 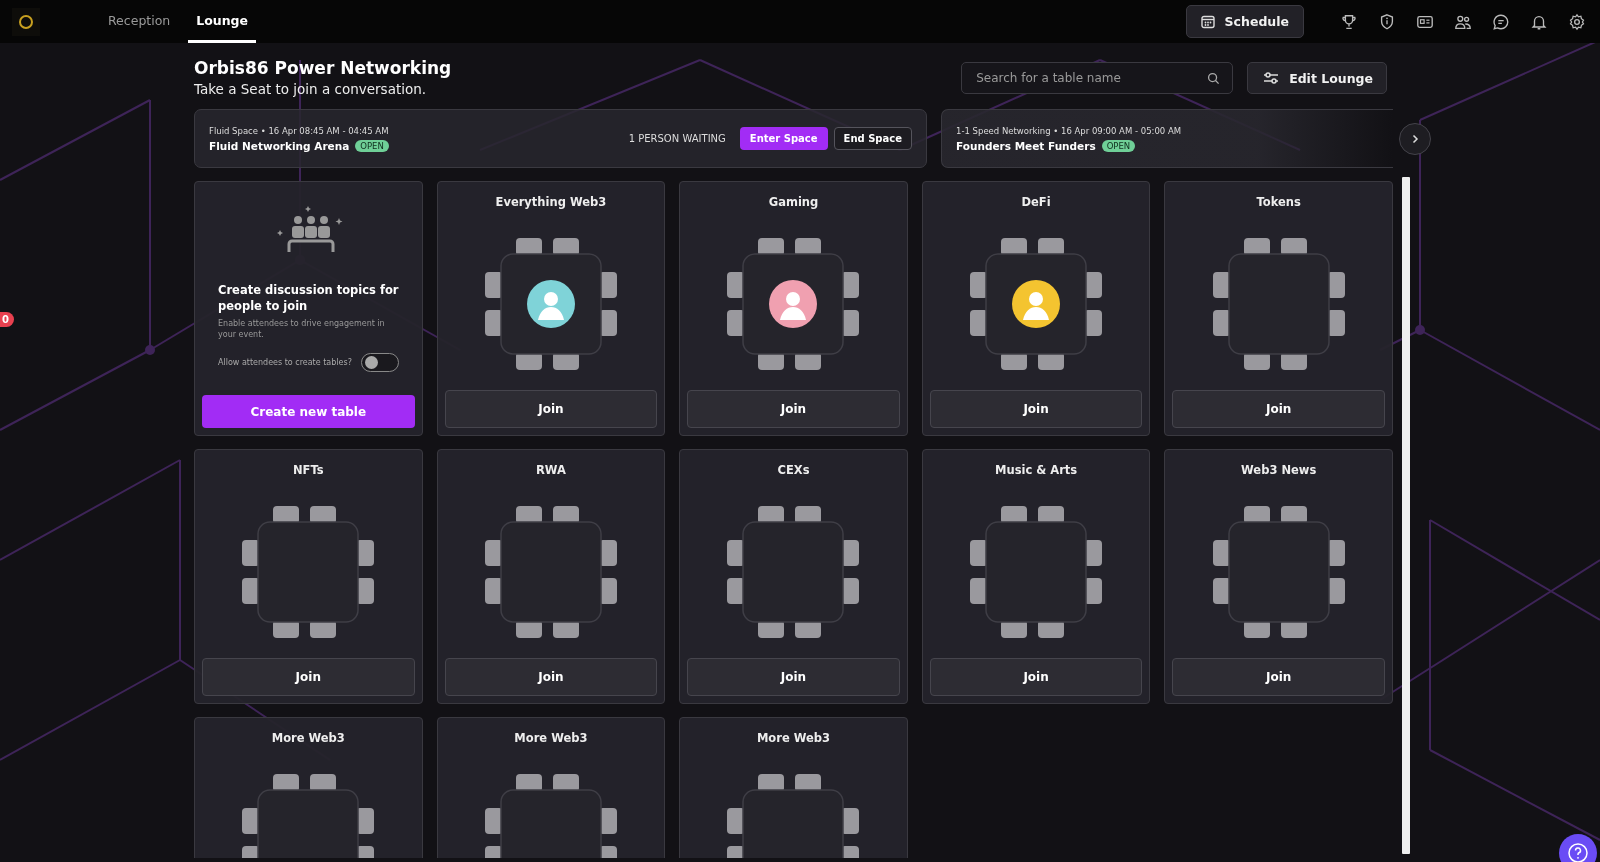 I want to click on nav-tab: Reception, so click(x=139, y=21).